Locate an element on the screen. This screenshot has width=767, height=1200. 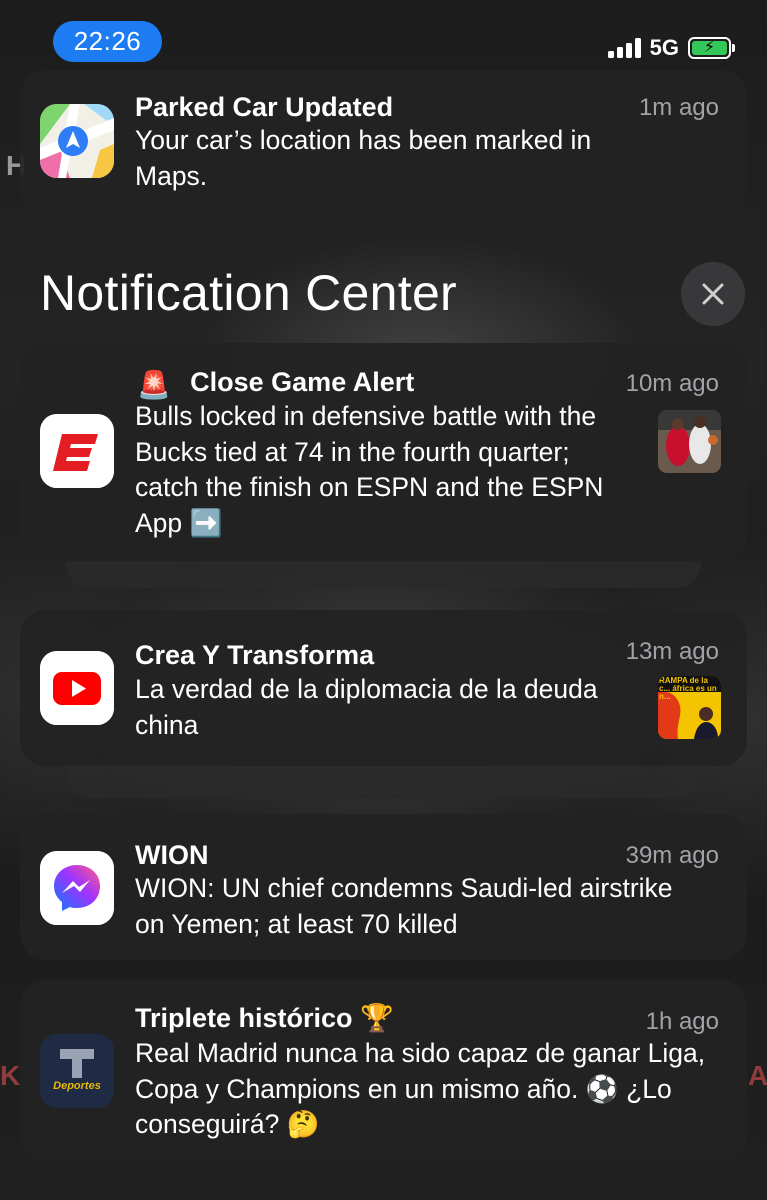
app-icon-text: Deportes is located at coordinates (77, 1086).